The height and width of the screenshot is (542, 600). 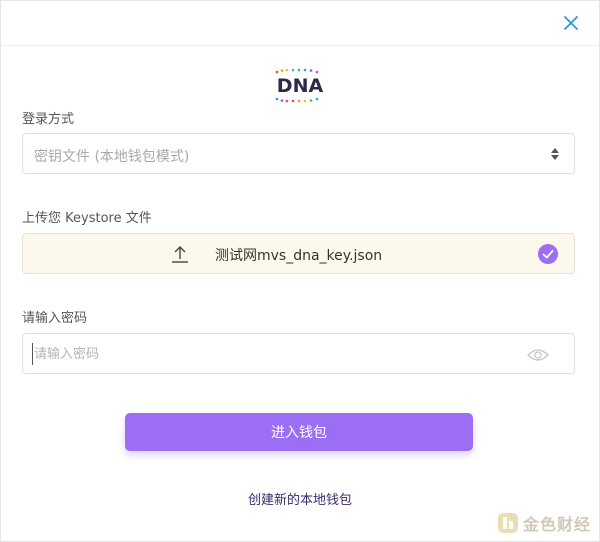 What do you see at coordinates (538, 354) in the screenshot?
I see `eye-icon` at bounding box center [538, 354].